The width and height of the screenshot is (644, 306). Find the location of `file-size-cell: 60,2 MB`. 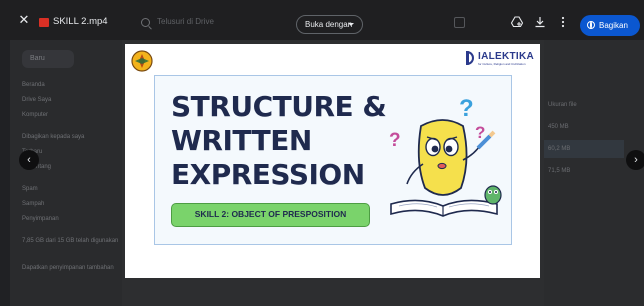

file-size-cell: 60,2 MB is located at coordinates (559, 149).